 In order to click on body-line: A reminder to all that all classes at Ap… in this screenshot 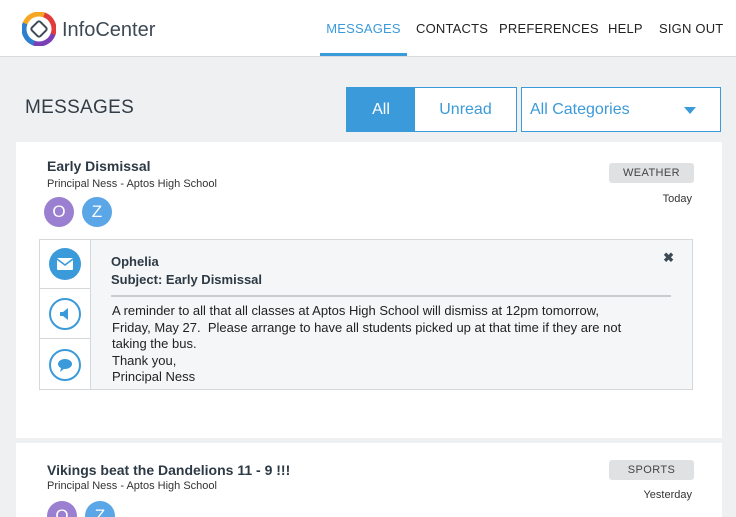, I will do `click(355, 310)`.